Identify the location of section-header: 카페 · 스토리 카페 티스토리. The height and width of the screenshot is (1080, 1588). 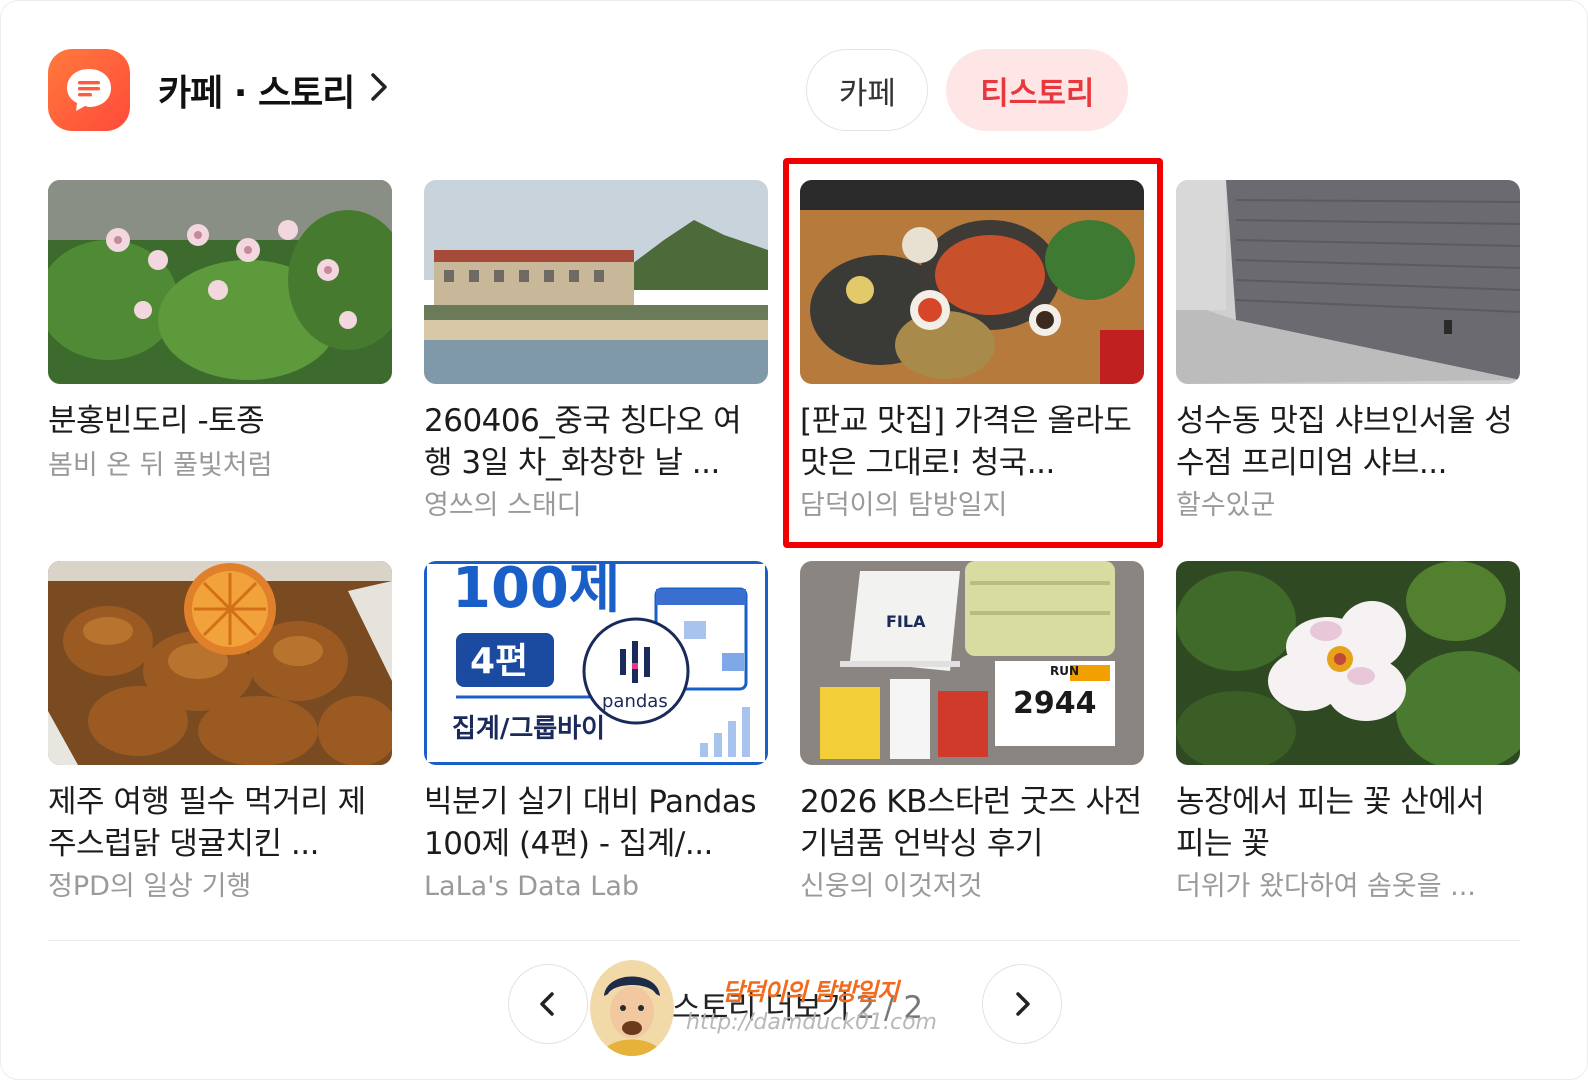
(589, 90).